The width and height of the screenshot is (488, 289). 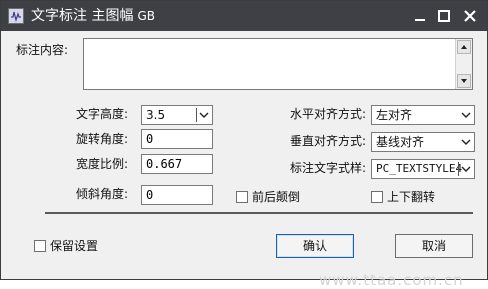 What do you see at coordinates (394, 115) in the screenshot?
I see `h-align-value: 左对齐` at bounding box center [394, 115].